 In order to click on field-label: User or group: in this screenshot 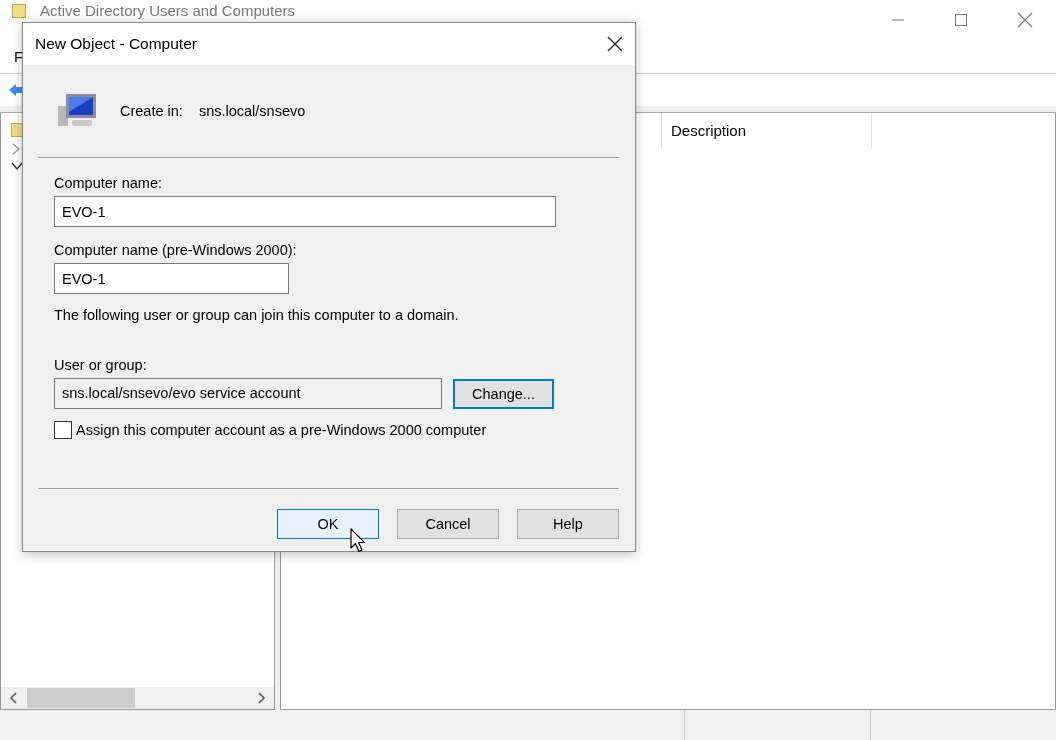, I will do `click(101, 365)`.